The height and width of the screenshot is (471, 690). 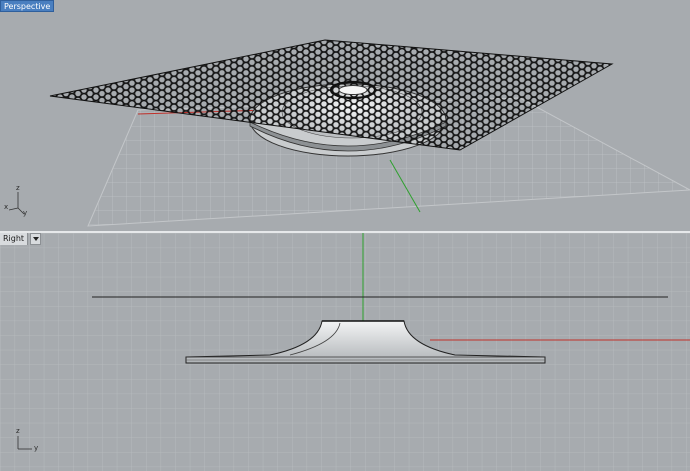 I want to click on chevron-down-icon, so click(x=36, y=239).